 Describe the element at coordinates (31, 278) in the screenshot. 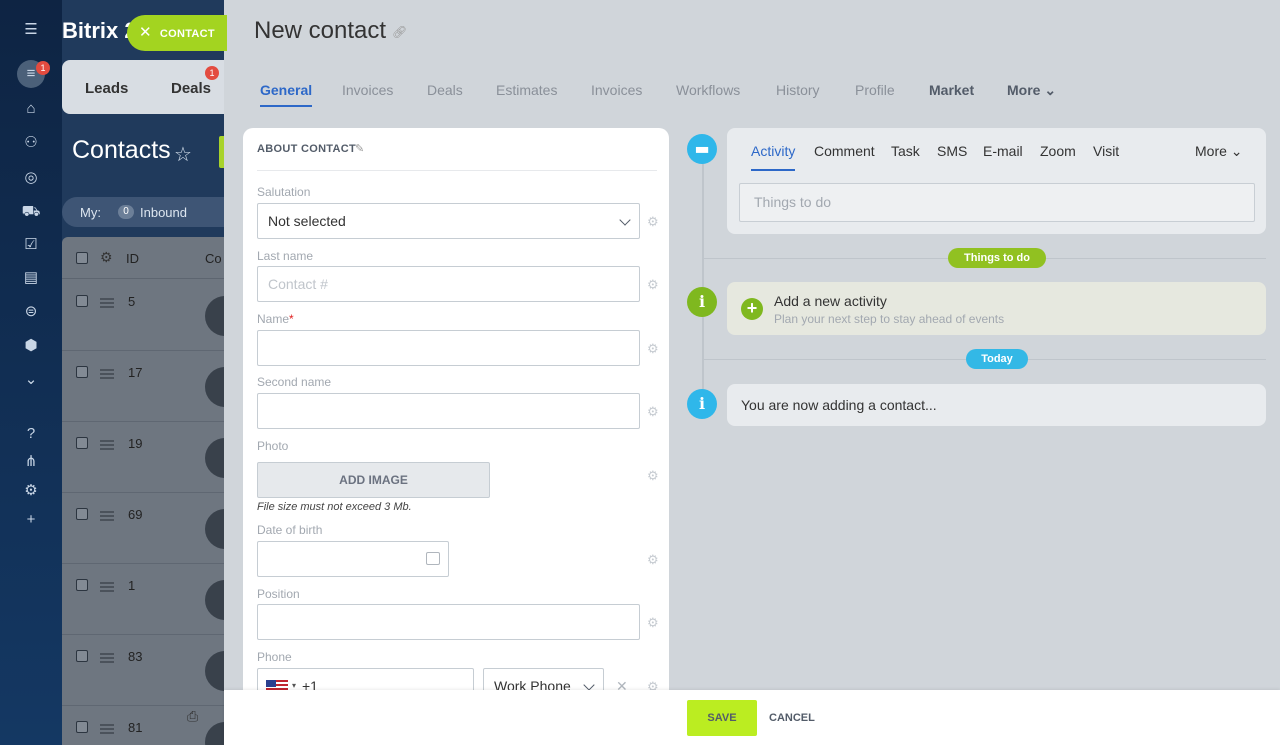

I see `contact-card-icon: ▤` at that location.